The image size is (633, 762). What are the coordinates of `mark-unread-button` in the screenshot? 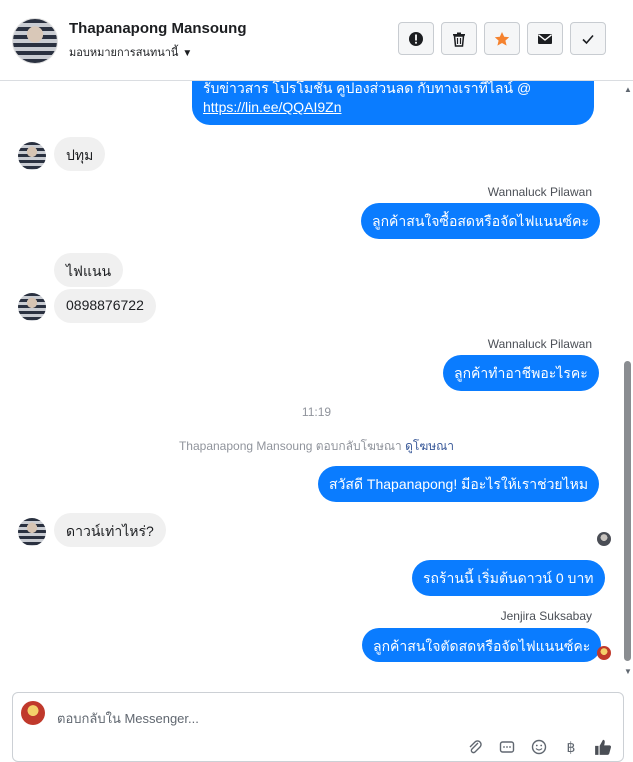 It's located at (545, 38).